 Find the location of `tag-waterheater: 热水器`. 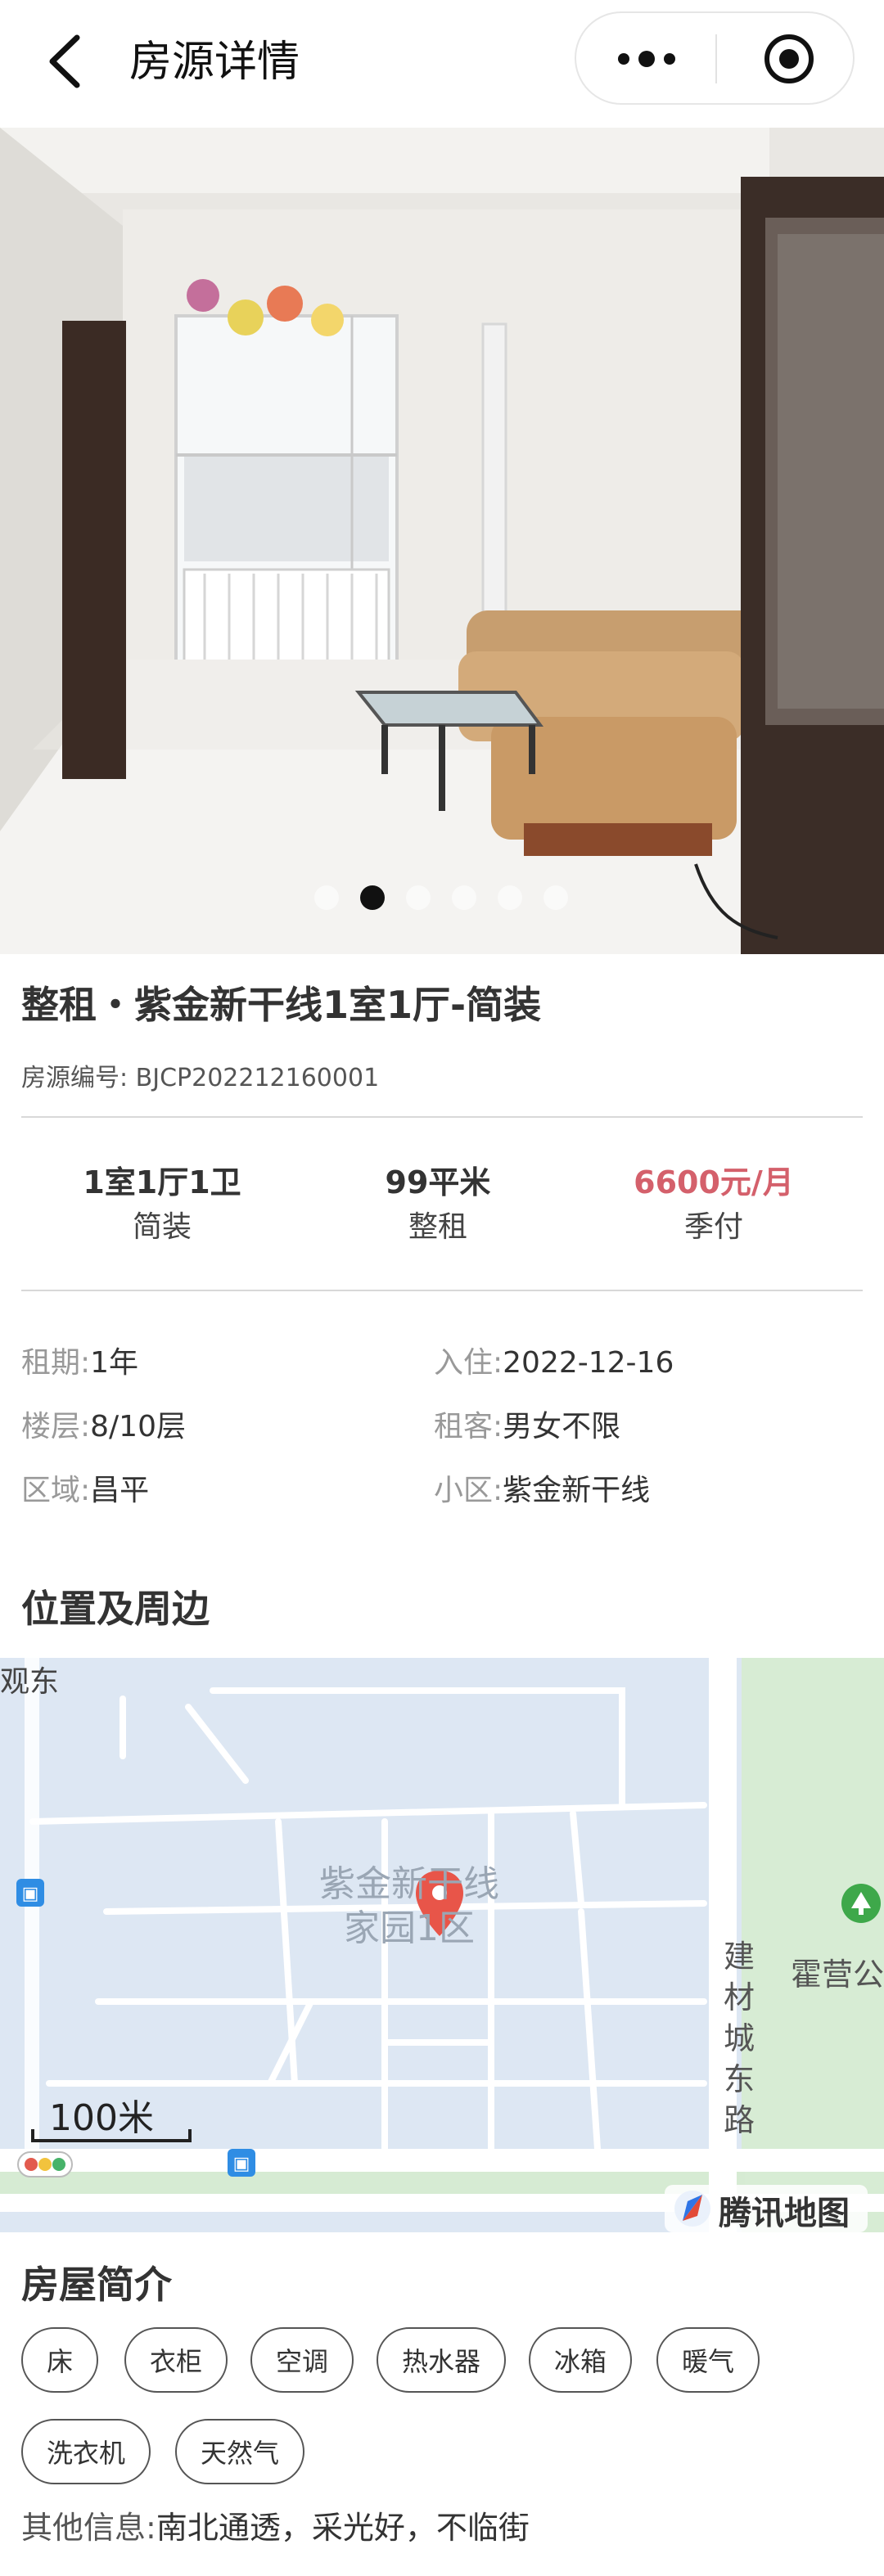

tag-waterheater: 热水器 is located at coordinates (442, 2360).